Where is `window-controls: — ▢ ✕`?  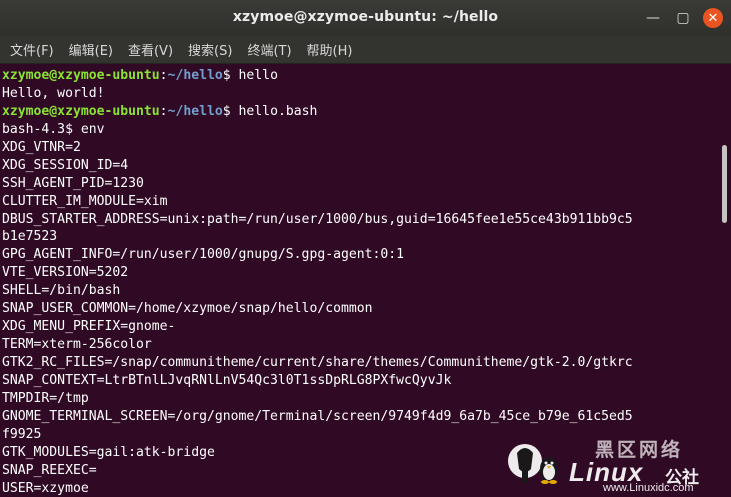 window-controls: — ▢ ✕ is located at coordinates (683, 18).